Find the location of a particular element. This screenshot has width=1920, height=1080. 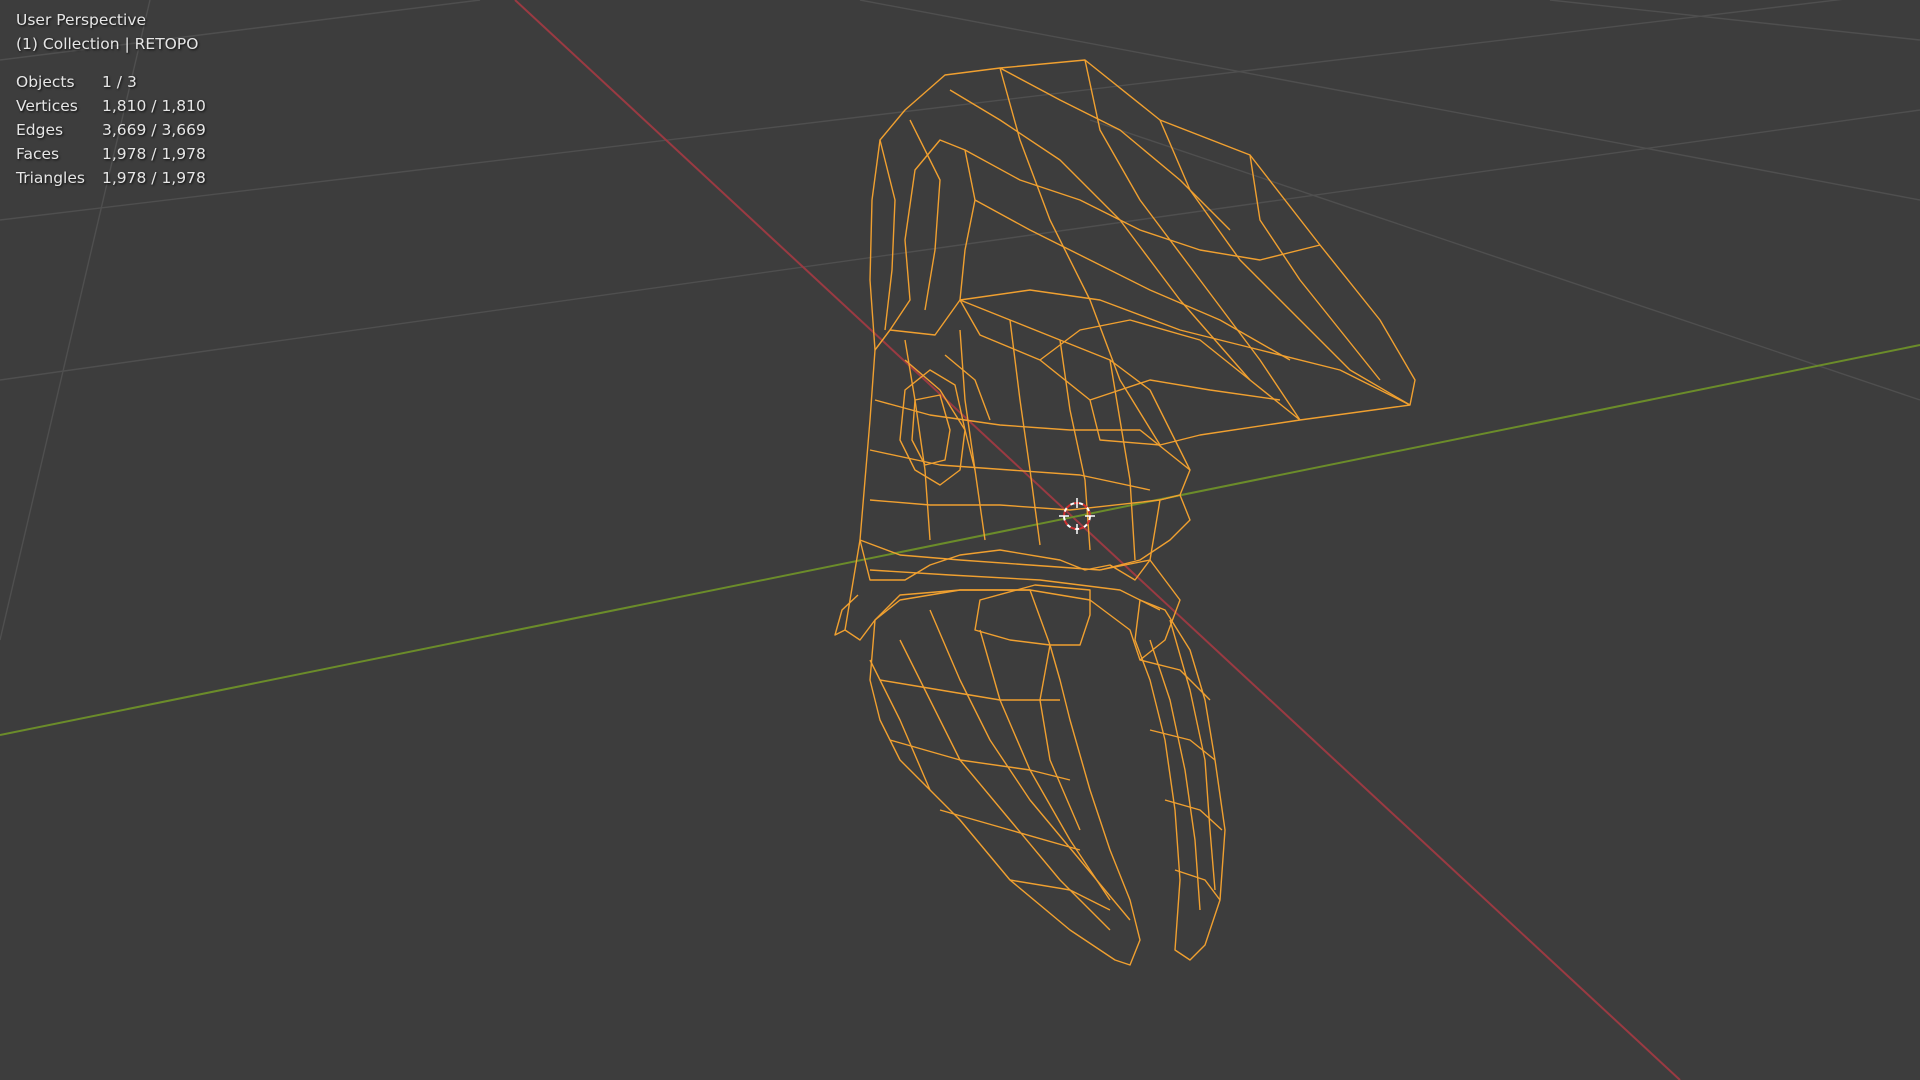

stat-label: Objects is located at coordinates (45, 82).